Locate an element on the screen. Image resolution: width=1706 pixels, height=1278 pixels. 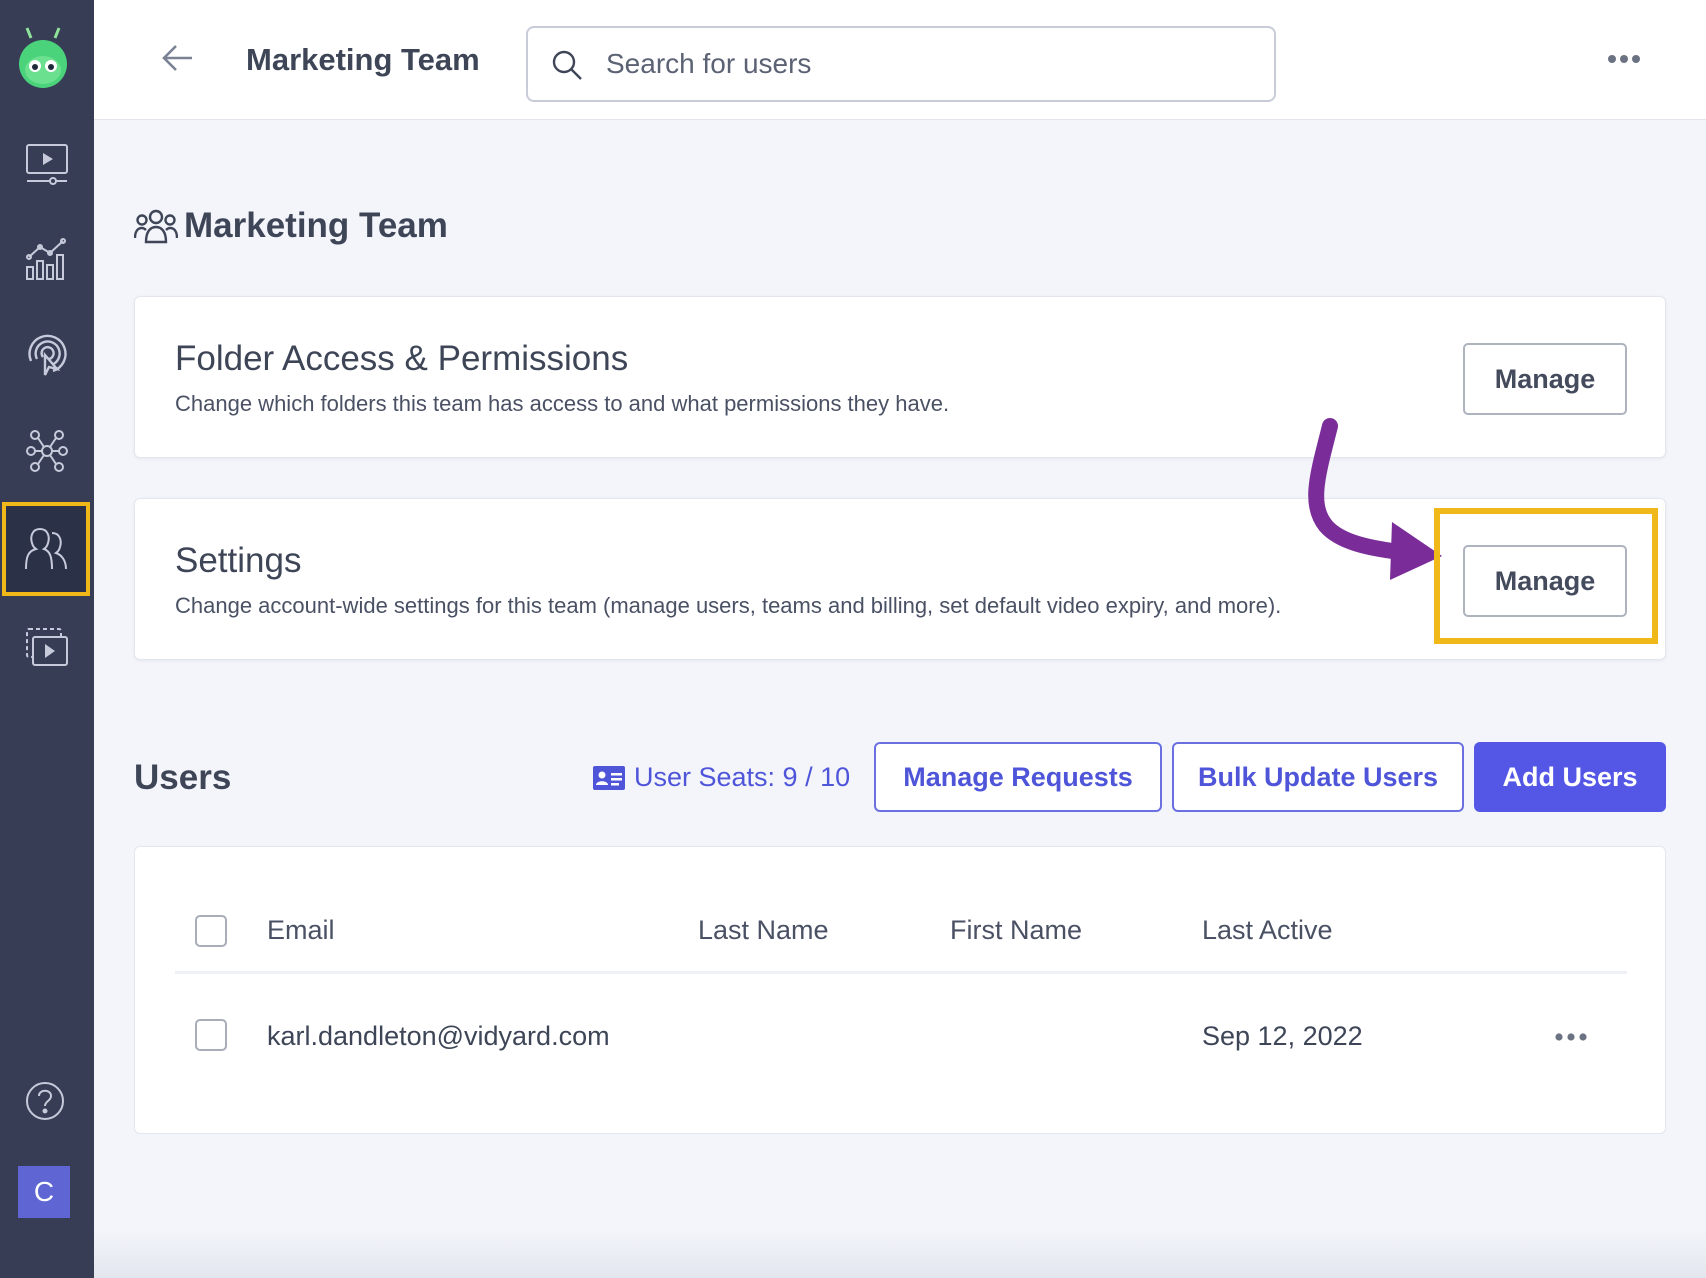
settings-manage-button: Manage is located at coordinates (1545, 581).